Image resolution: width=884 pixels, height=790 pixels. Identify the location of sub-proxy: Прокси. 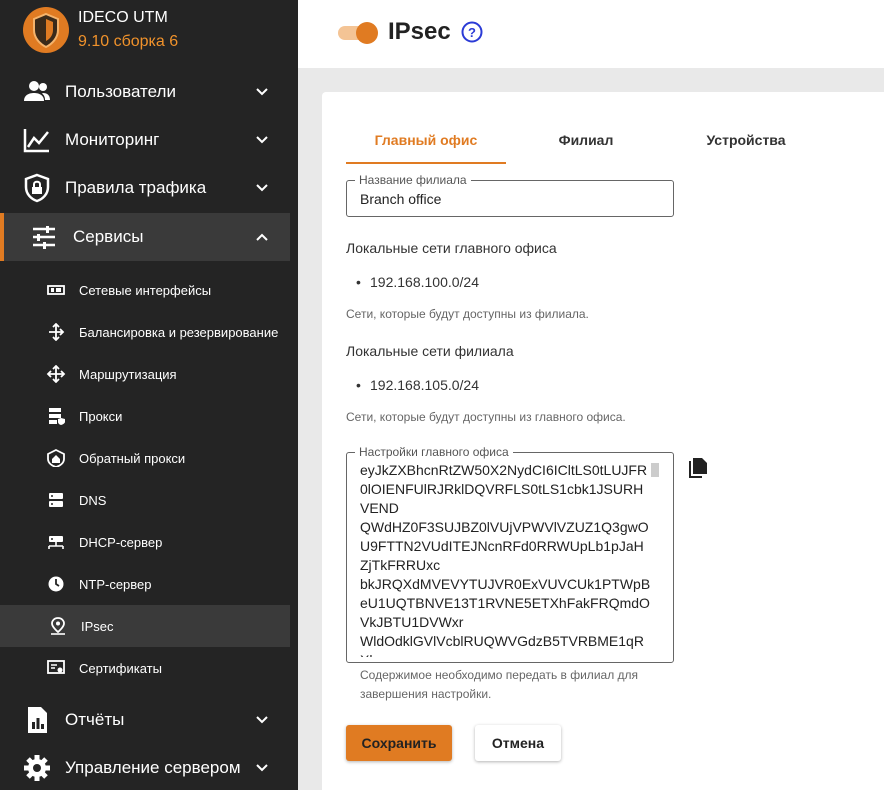
(145, 416).